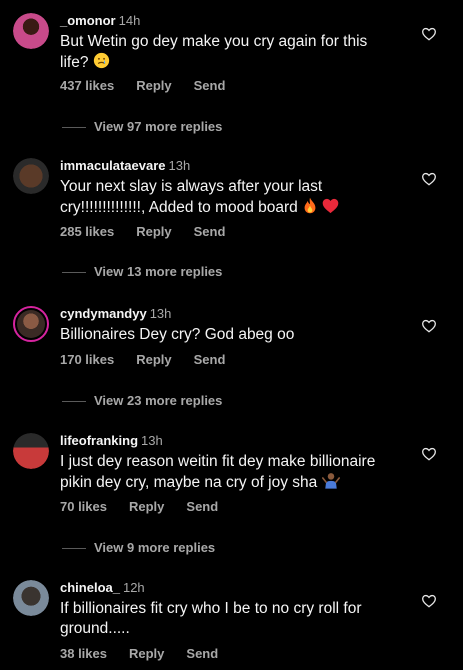  Describe the element at coordinates (99, 440) in the screenshot. I see `username: lifeofranking` at that location.